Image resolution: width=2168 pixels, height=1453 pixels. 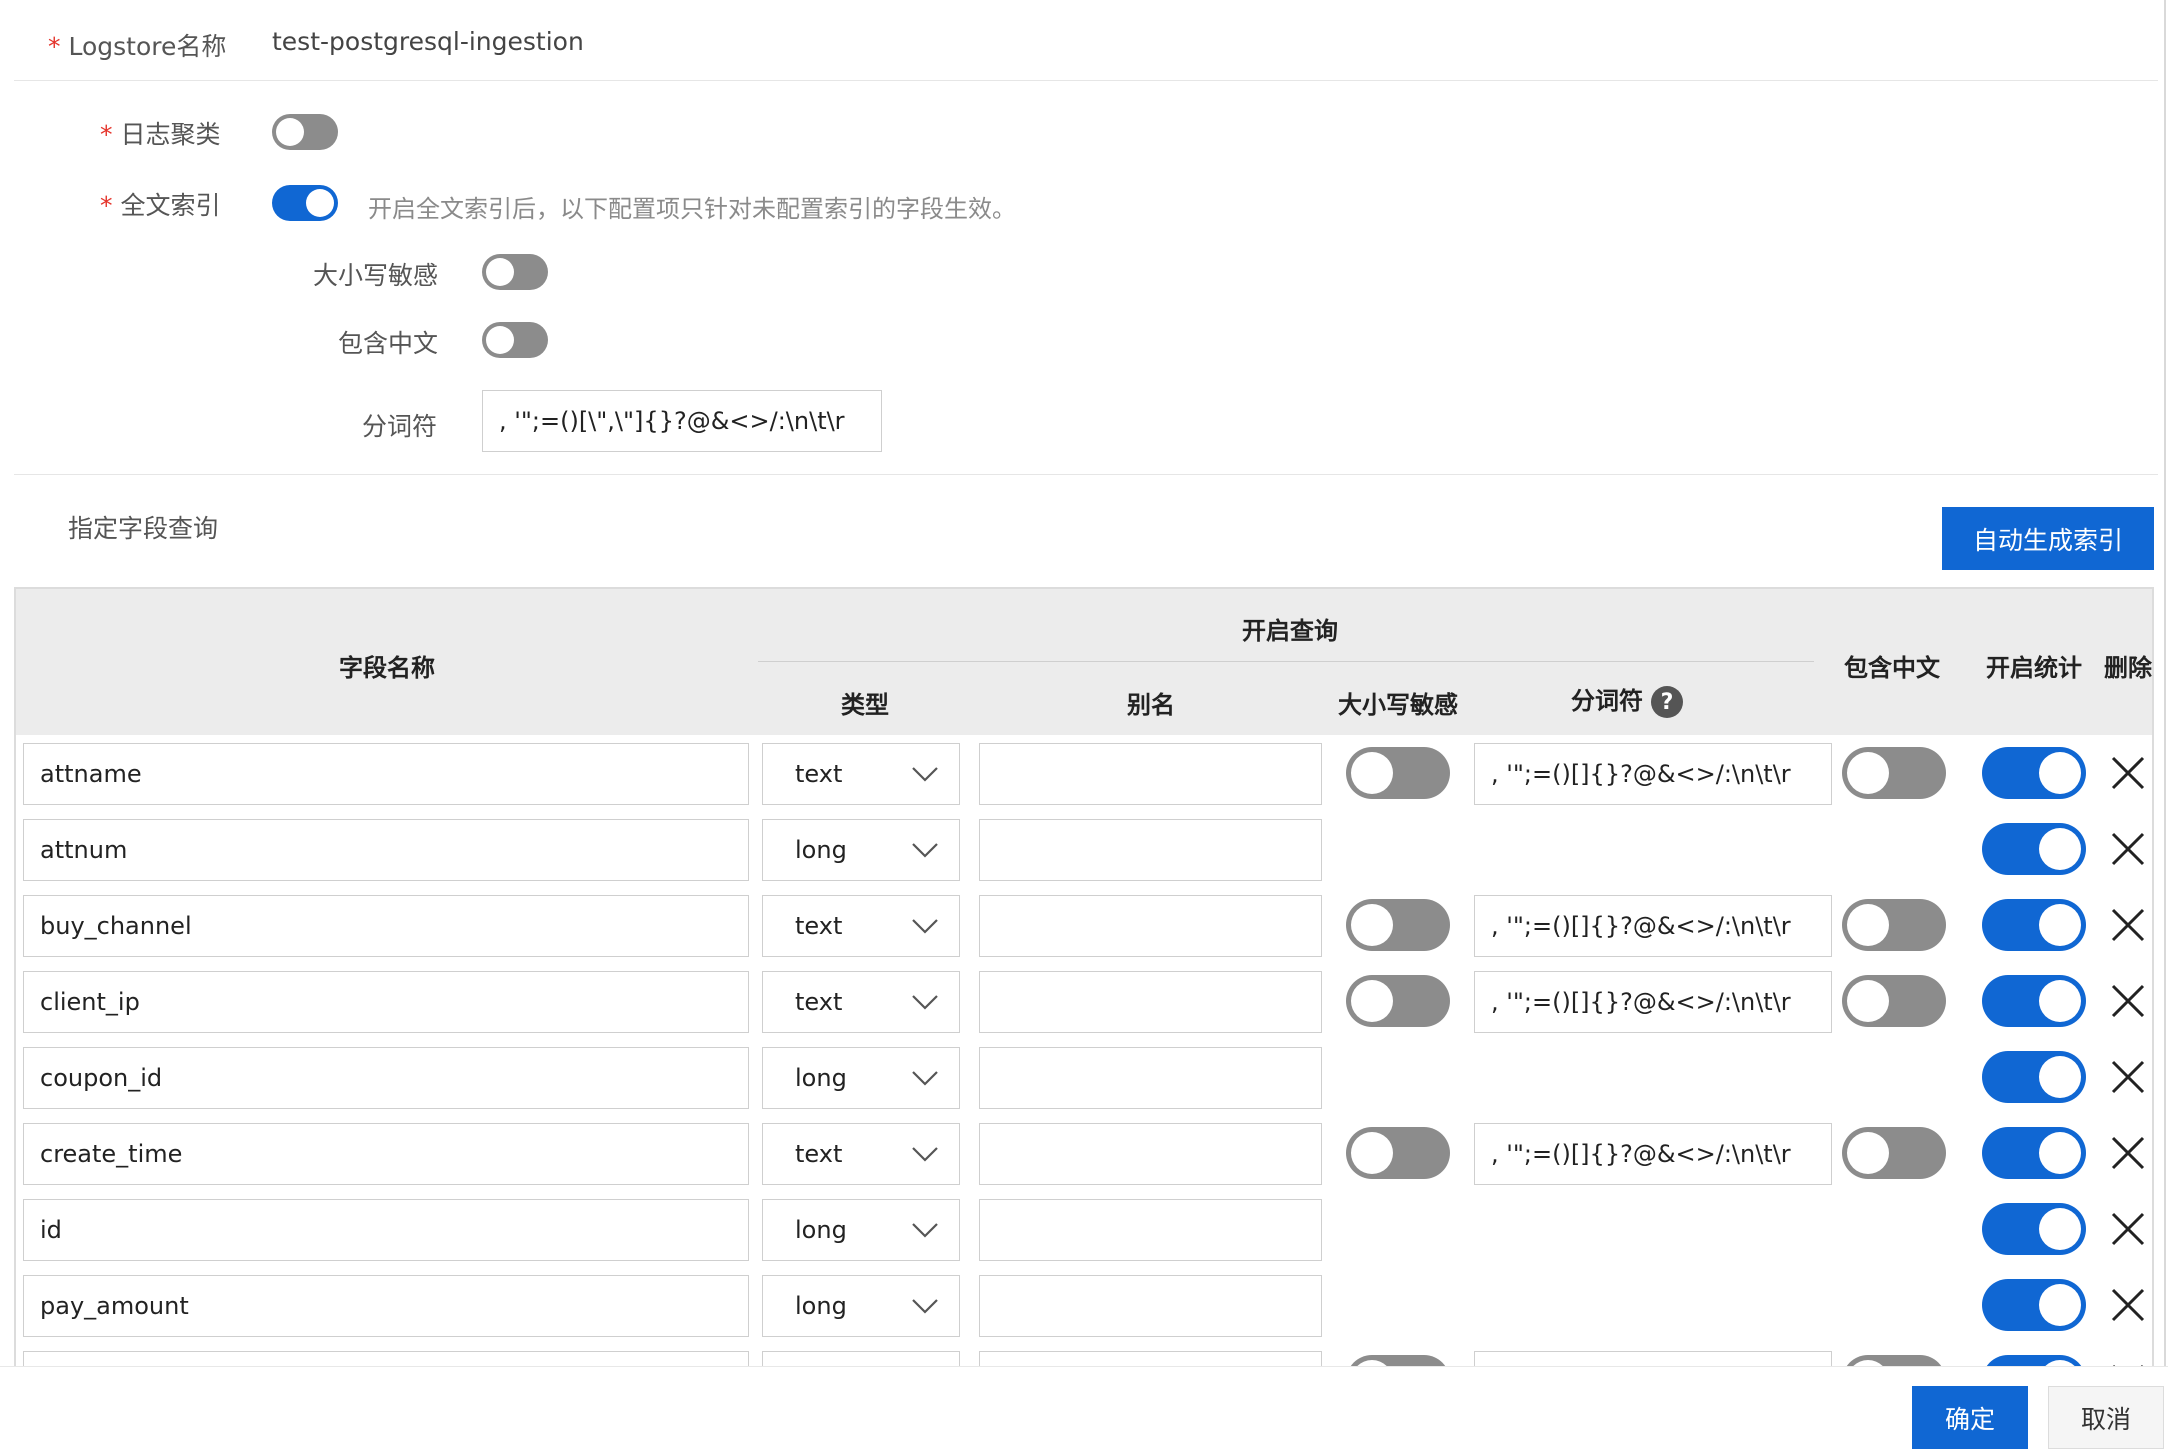 What do you see at coordinates (865, 705) in the screenshot?
I see `header-type: 类型` at bounding box center [865, 705].